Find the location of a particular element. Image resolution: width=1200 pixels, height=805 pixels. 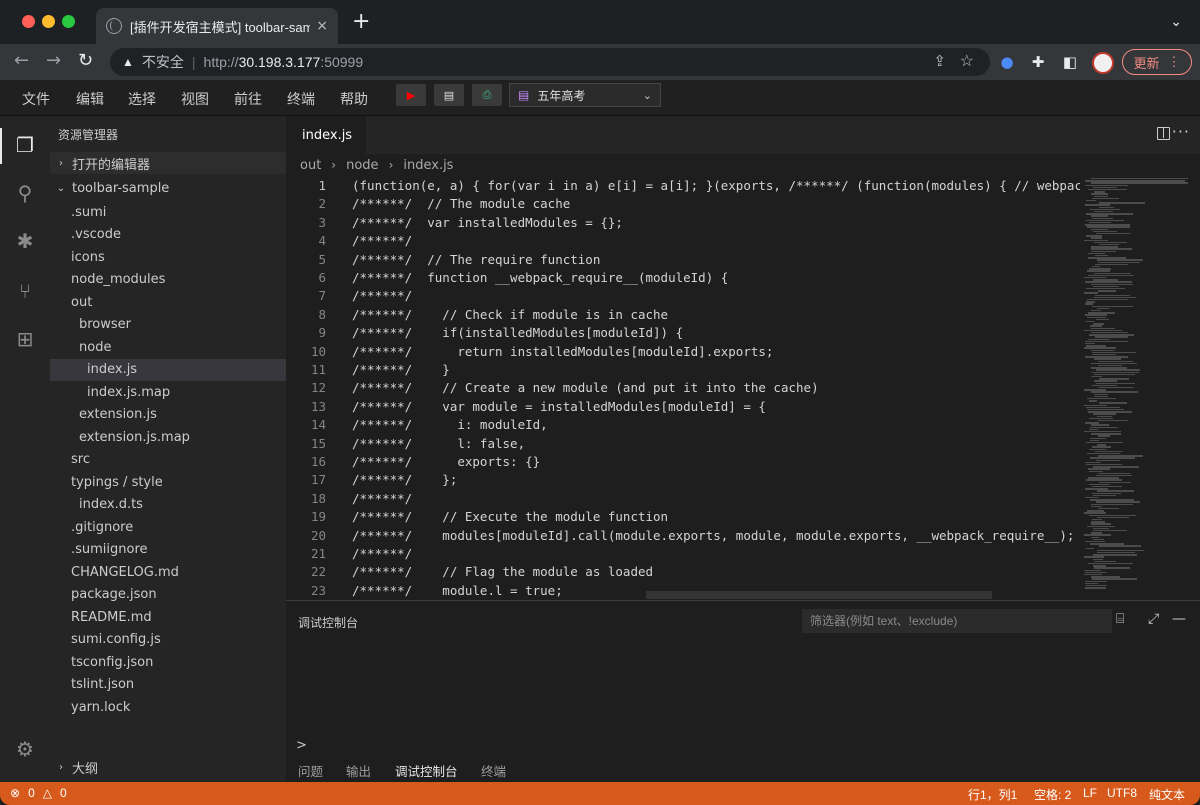

tree-item: src is located at coordinates (168, 460).